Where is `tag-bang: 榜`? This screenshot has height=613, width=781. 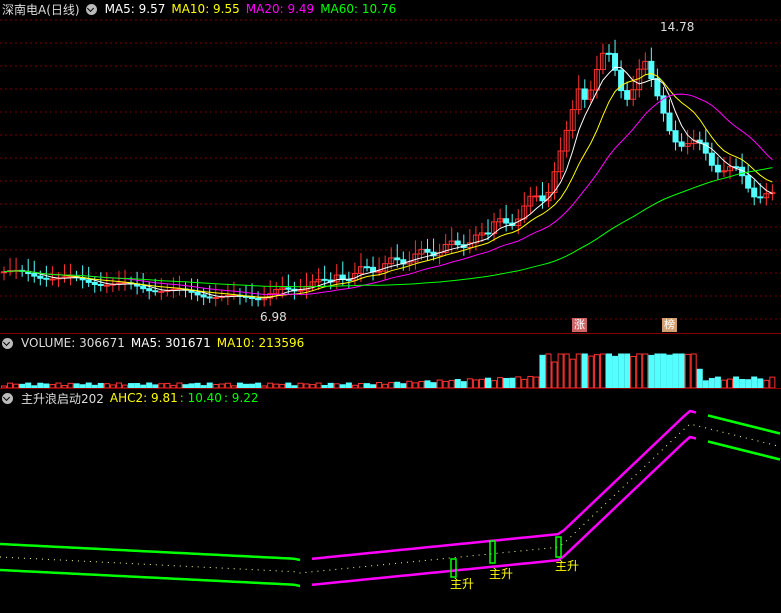 tag-bang: 榜 is located at coordinates (669, 325).